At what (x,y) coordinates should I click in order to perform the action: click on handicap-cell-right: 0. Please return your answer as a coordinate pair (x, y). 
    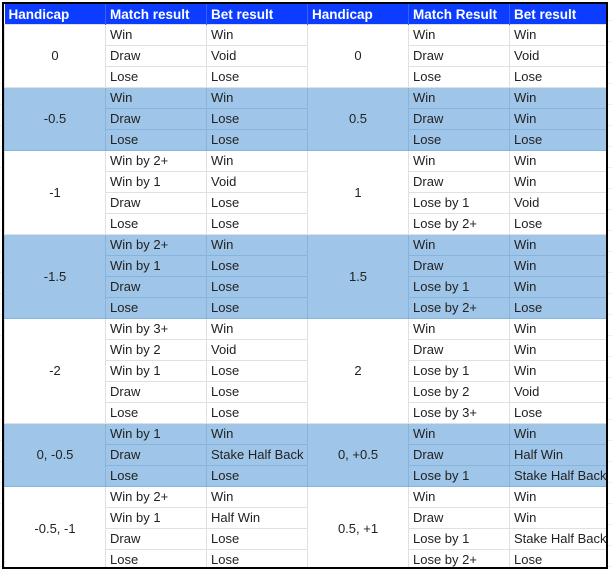
    Looking at the image, I should click on (358, 56).